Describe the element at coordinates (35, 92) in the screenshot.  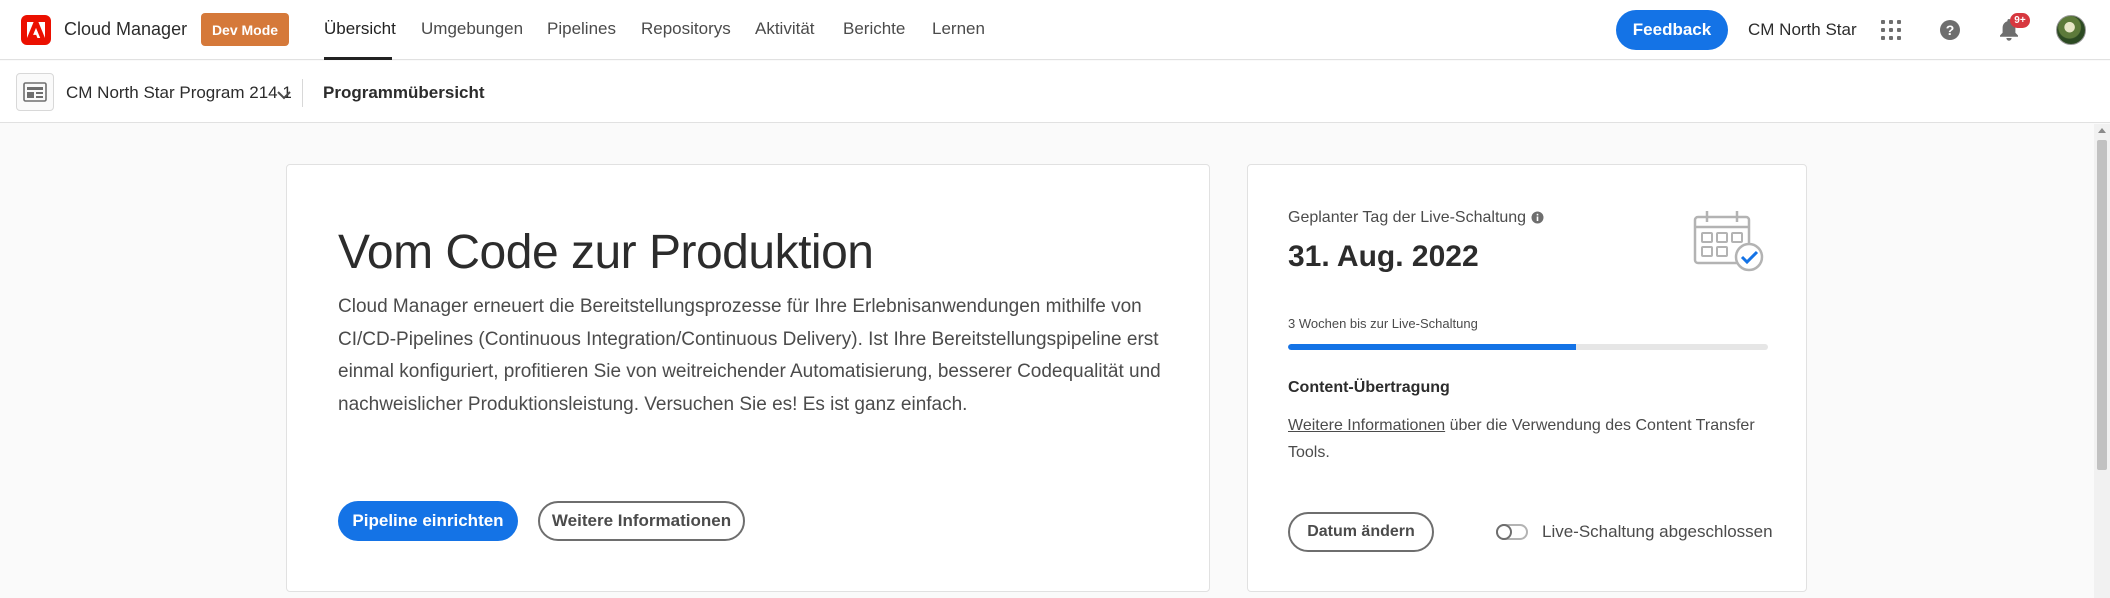
I see `program-icon` at that location.